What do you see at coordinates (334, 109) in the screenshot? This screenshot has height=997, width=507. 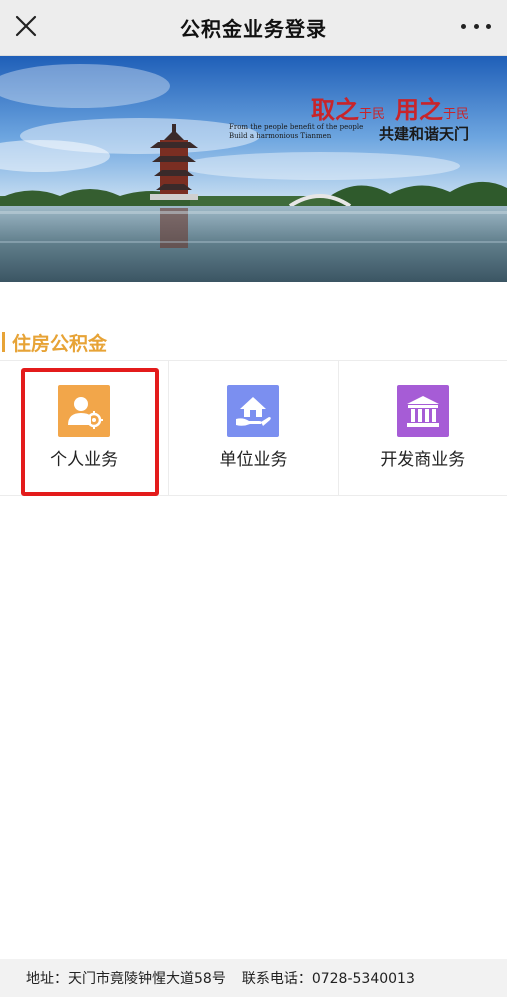 I see `slogan-big-1: 取之` at bounding box center [334, 109].